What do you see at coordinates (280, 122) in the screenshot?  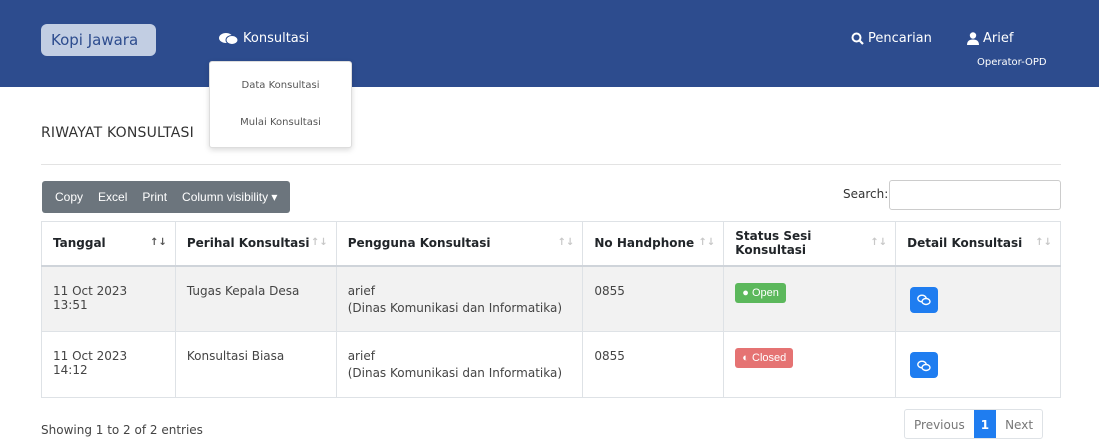 I see `dropdown-item-mulai-konsultasi: Mulai Konsultasi` at bounding box center [280, 122].